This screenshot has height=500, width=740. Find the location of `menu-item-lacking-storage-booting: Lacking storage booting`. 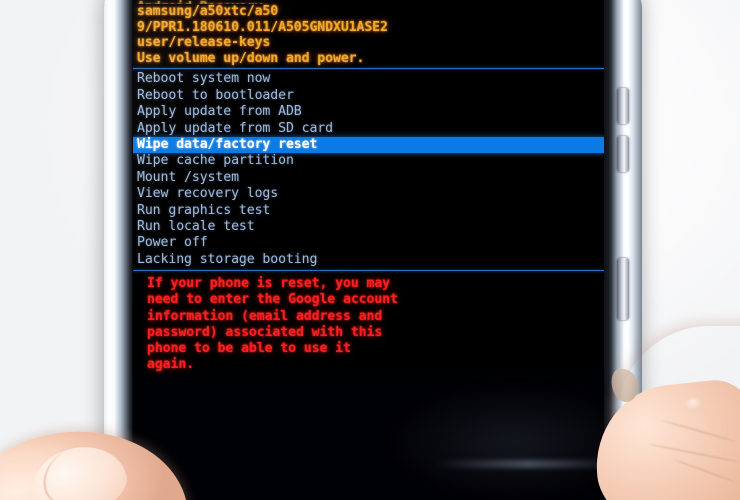

menu-item-lacking-storage-booting: Lacking storage booting is located at coordinates (371, 260).